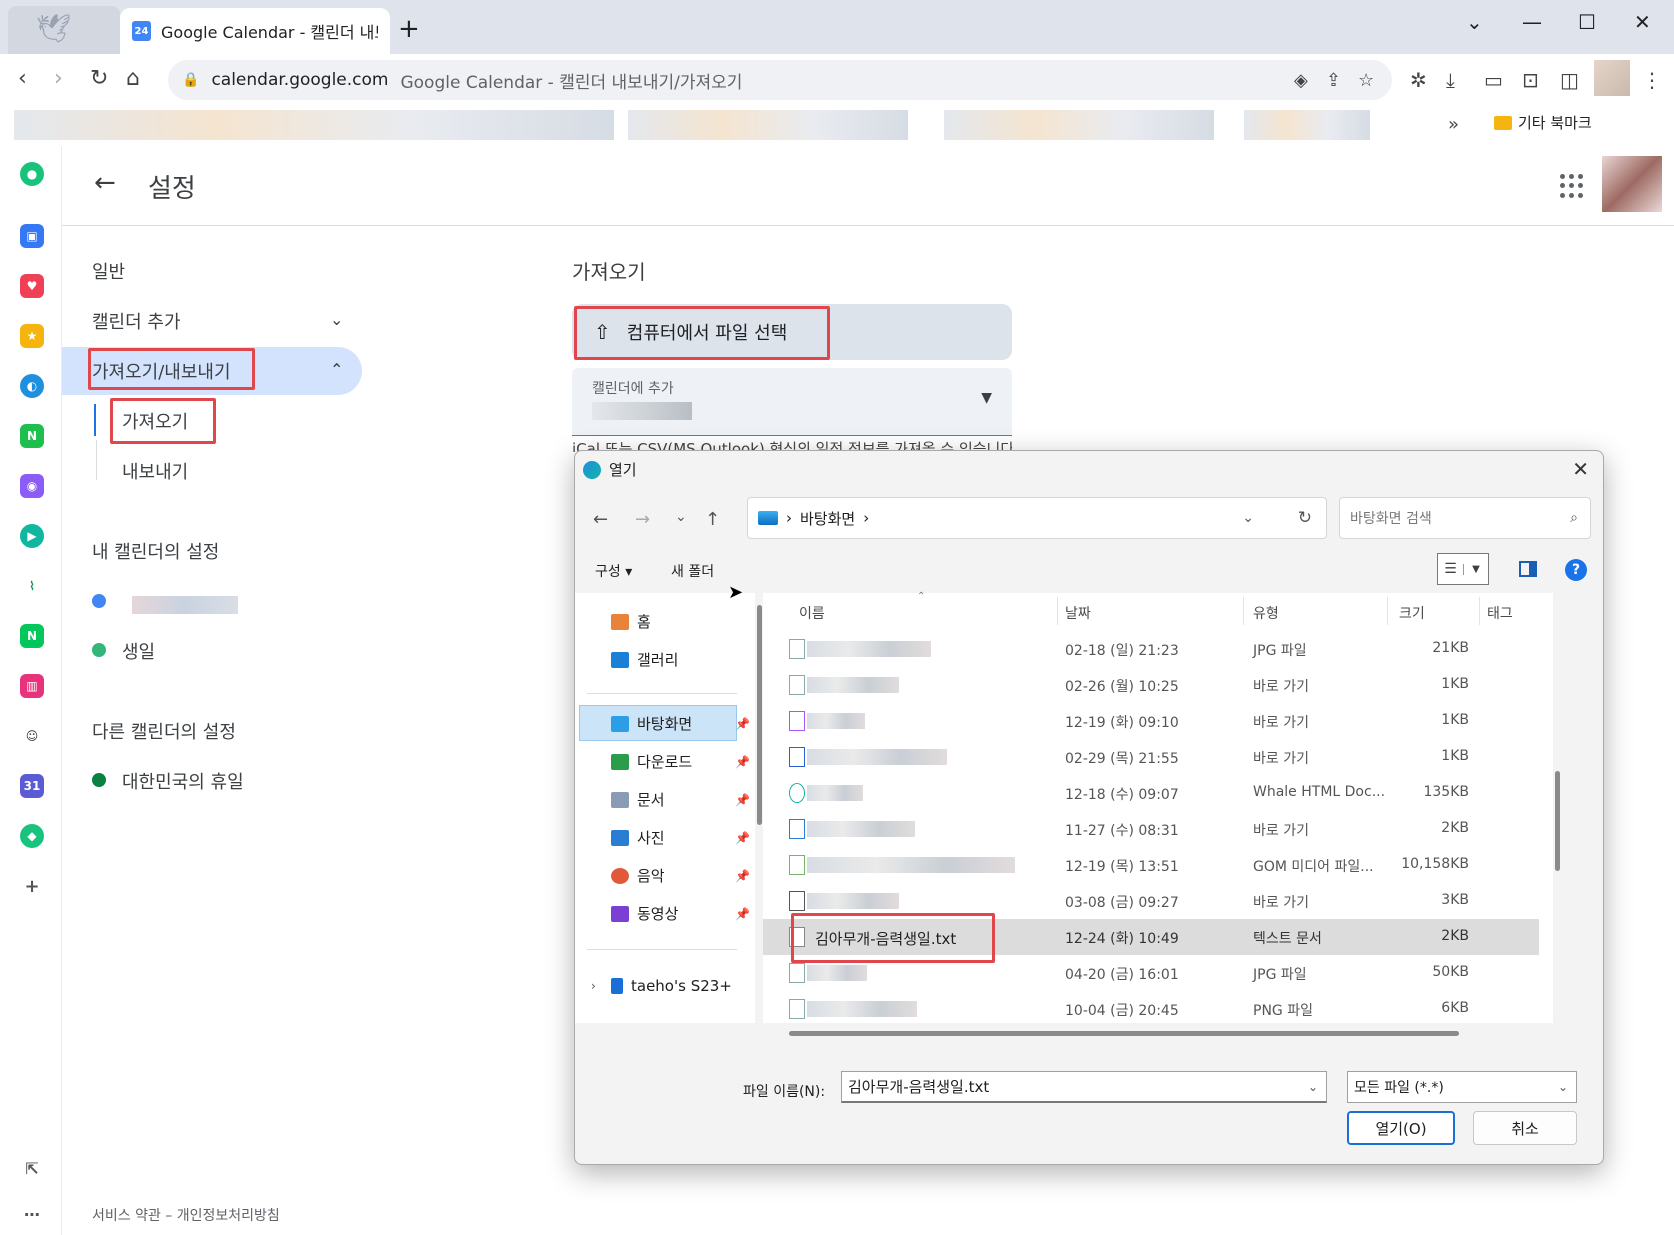  What do you see at coordinates (1266, 613) in the screenshot?
I see `column-type: 유형` at bounding box center [1266, 613].